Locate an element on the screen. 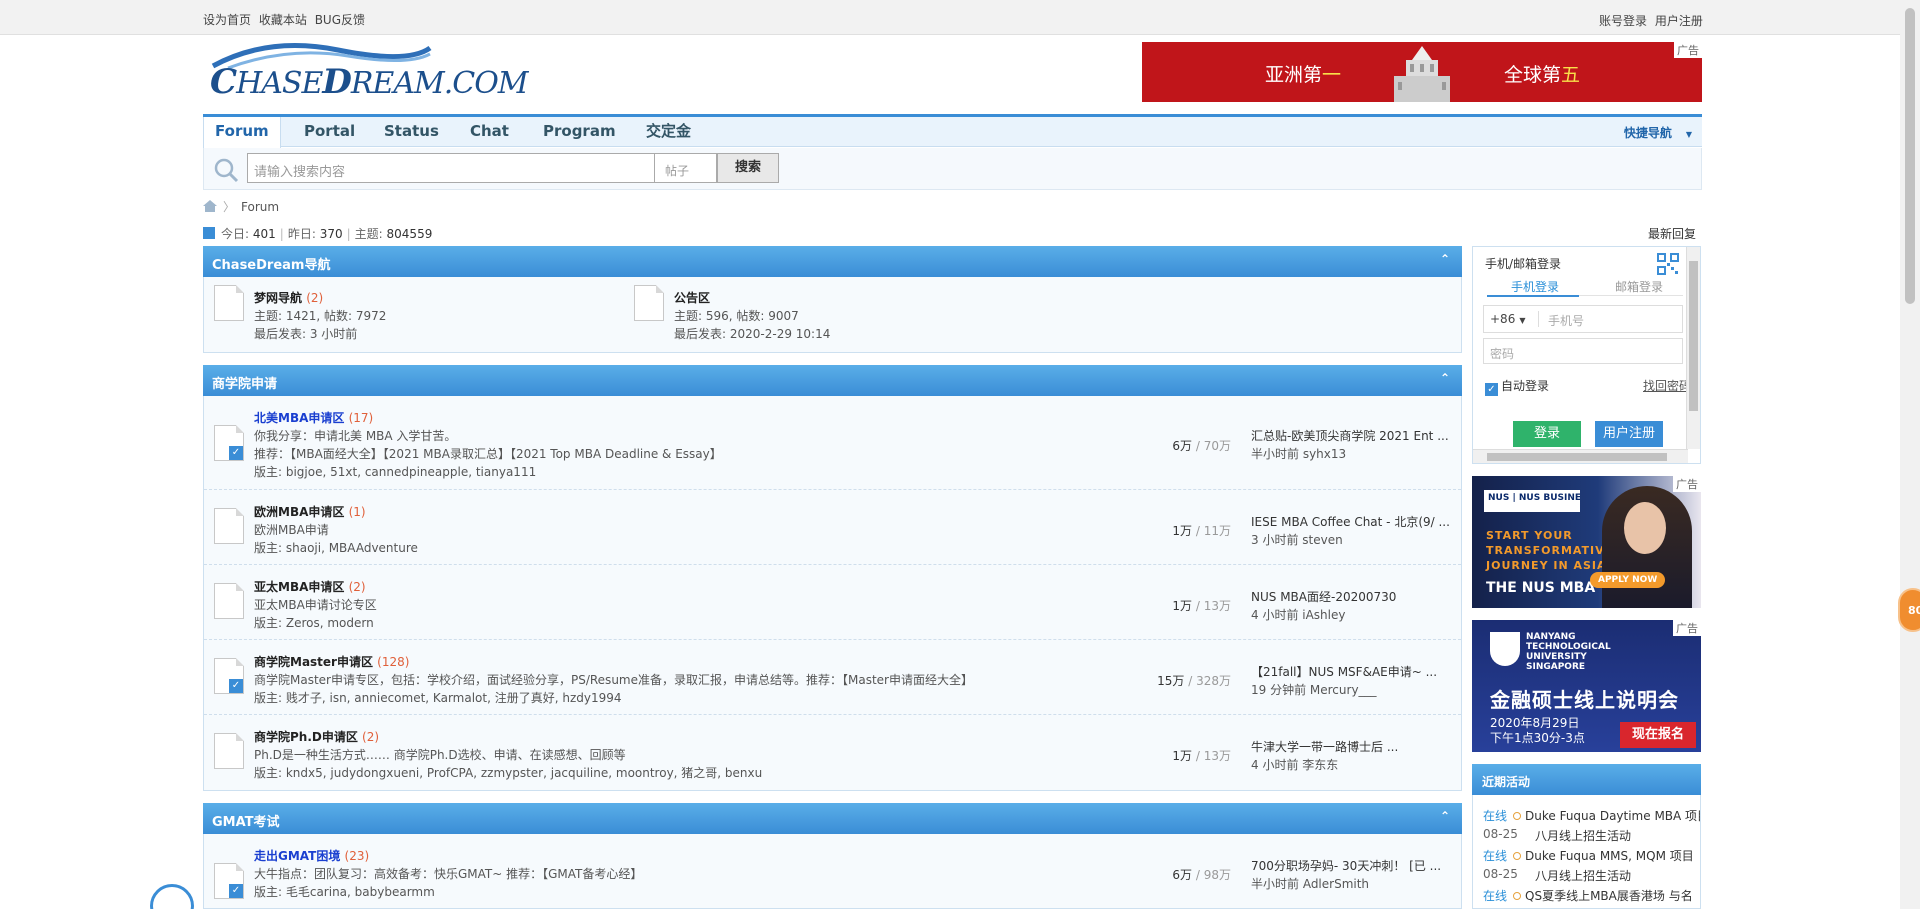 The height and width of the screenshot is (909, 1920). activity-item: 在线 QS夏季线上MBA展香港场 与名 is located at coordinates (1588, 895).